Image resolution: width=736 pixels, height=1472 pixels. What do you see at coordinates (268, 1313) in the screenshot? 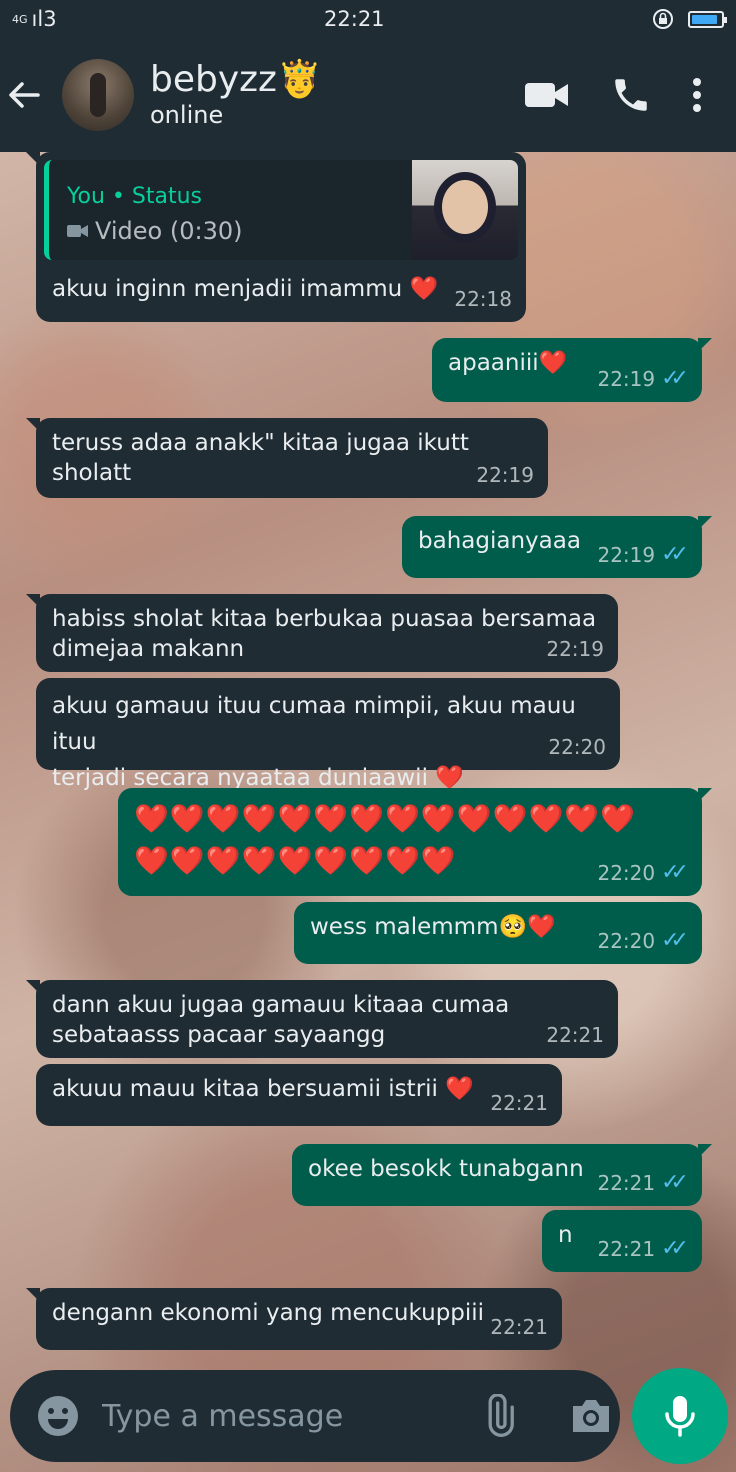
I see `message-text: dengann ekonomi yang mencukuppiii` at bounding box center [268, 1313].